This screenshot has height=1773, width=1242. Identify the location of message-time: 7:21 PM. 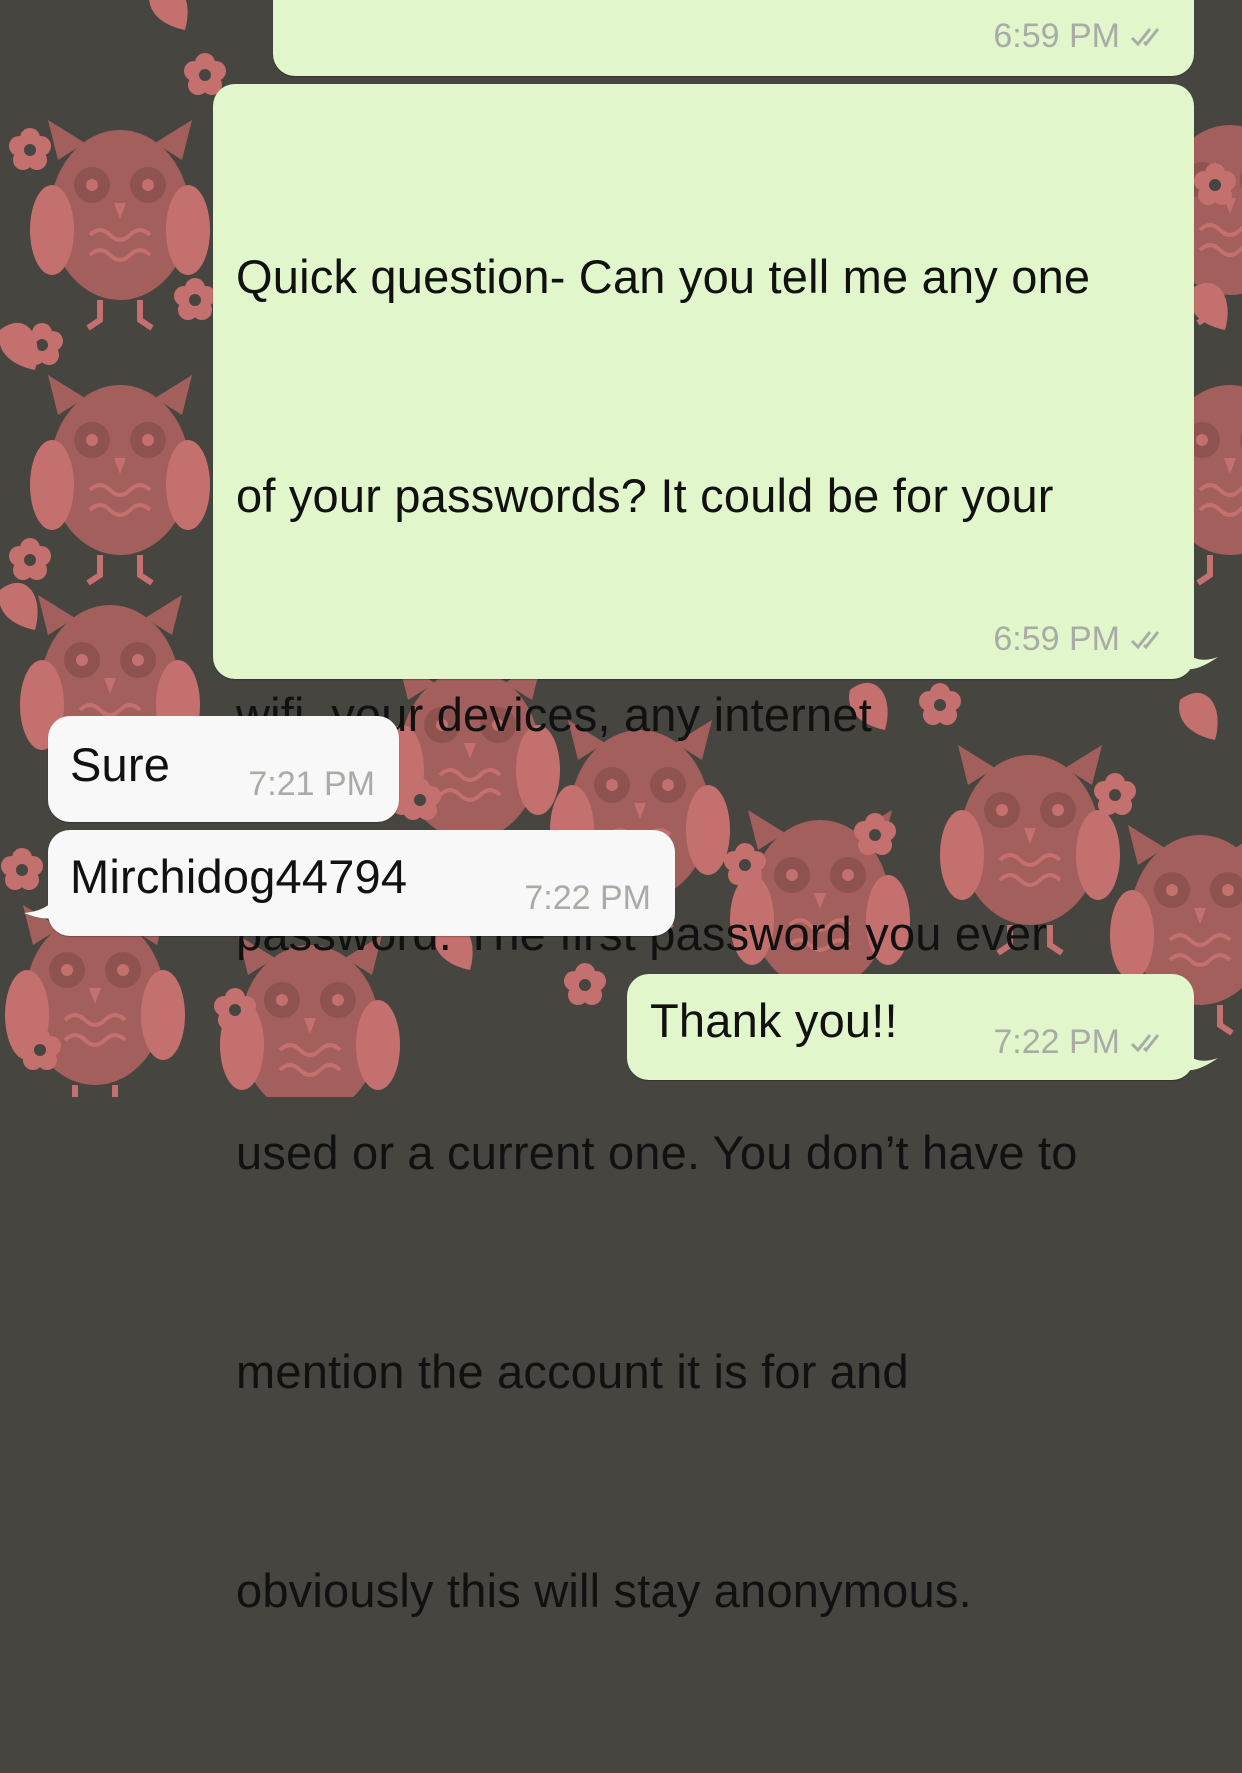
(311, 784).